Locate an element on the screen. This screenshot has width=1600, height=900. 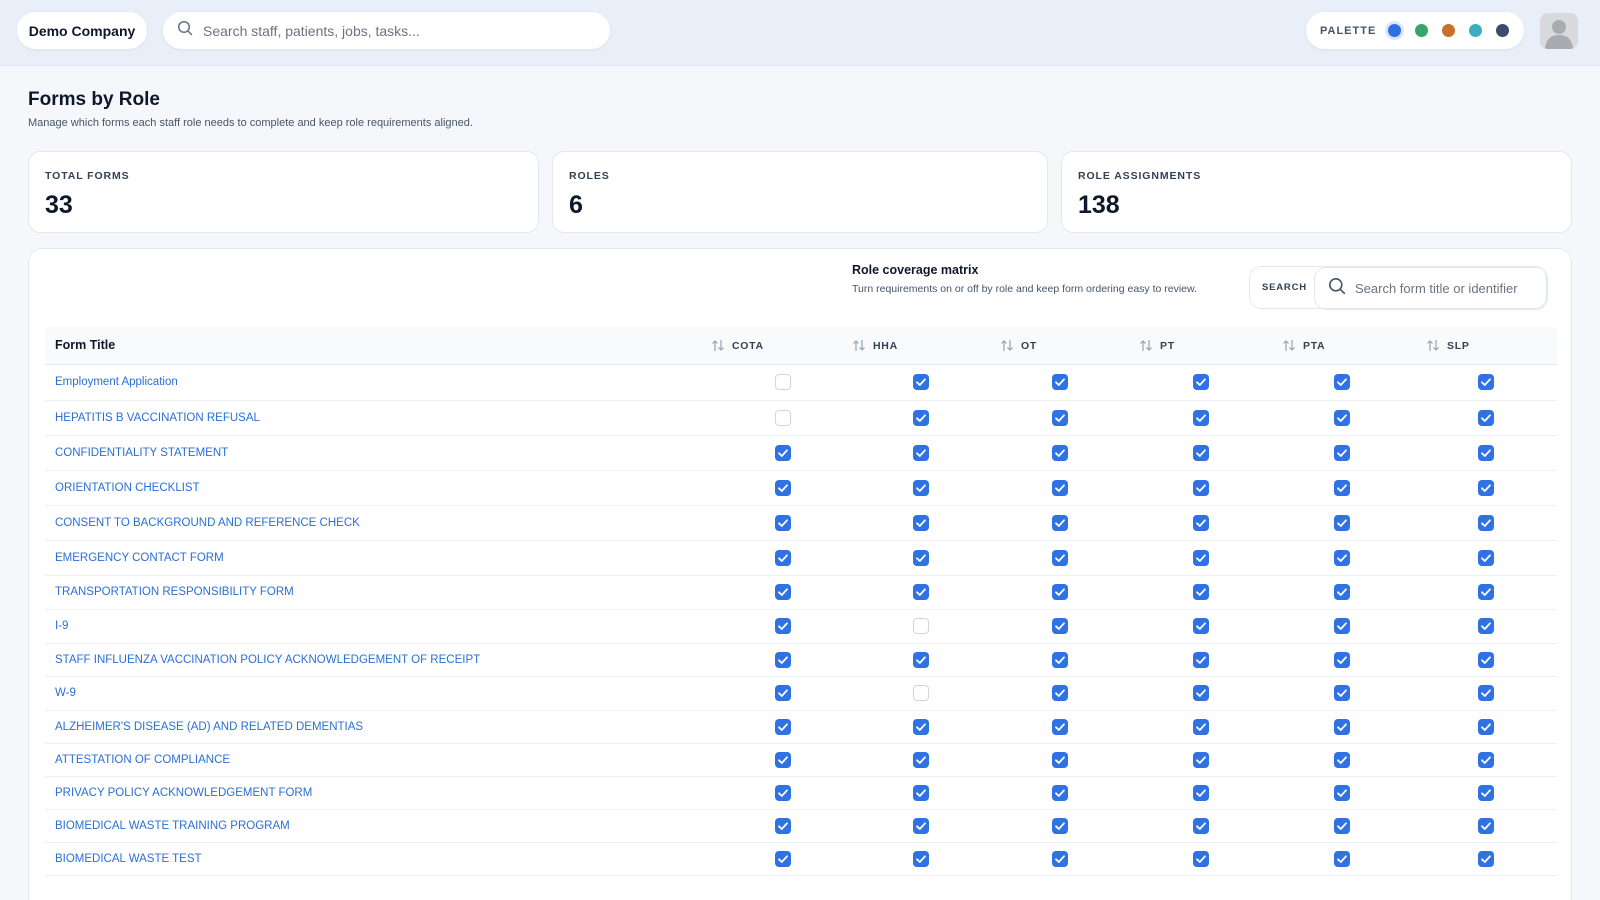
form-title-link: ORIENTATION CHECKLIST is located at coordinates (127, 488).